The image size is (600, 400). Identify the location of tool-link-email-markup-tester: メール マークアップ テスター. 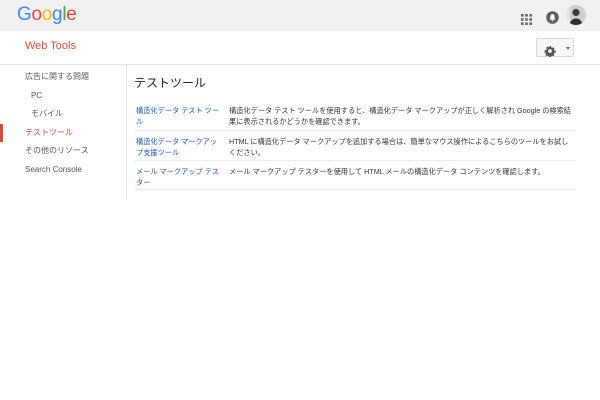
(179, 177).